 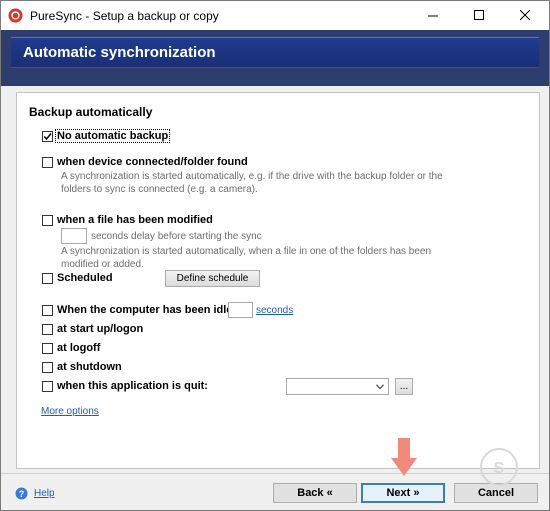 What do you see at coordinates (100, 329) in the screenshot?
I see `startup-logon-label: at start up/logon` at bounding box center [100, 329].